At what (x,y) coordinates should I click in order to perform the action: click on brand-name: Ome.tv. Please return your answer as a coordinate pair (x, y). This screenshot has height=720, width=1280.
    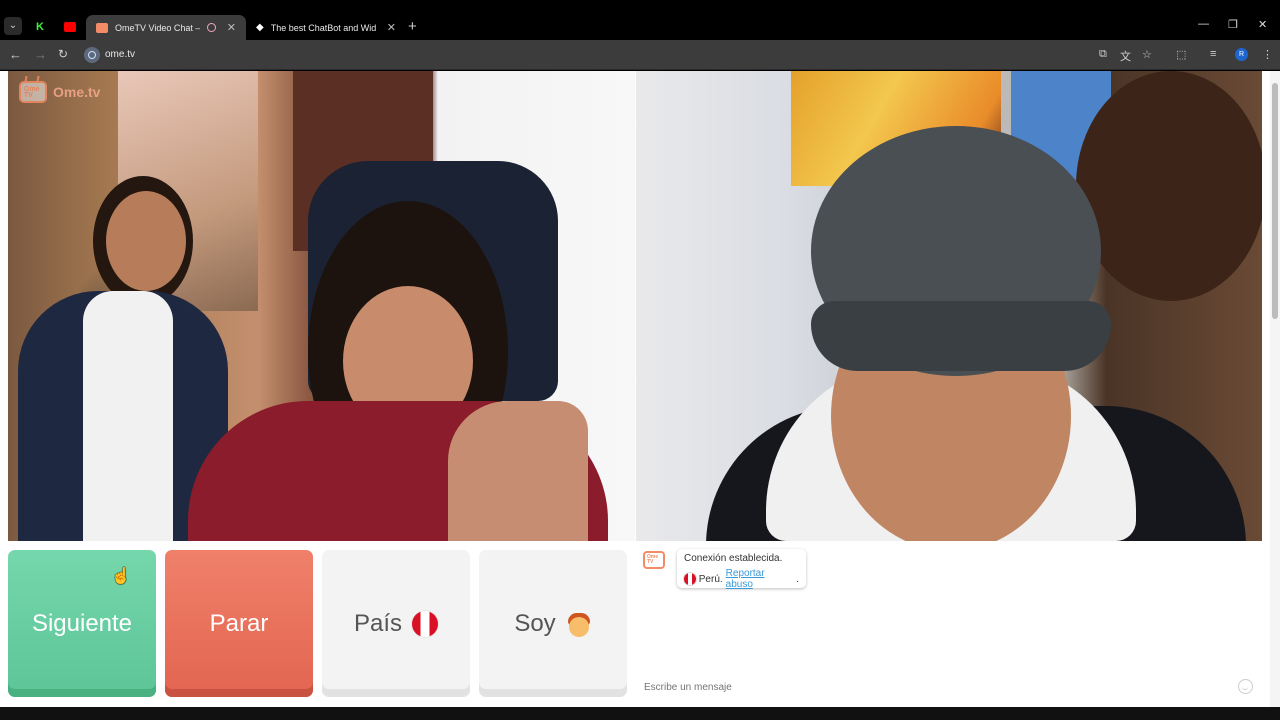
    Looking at the image, I should click on (77, 92).